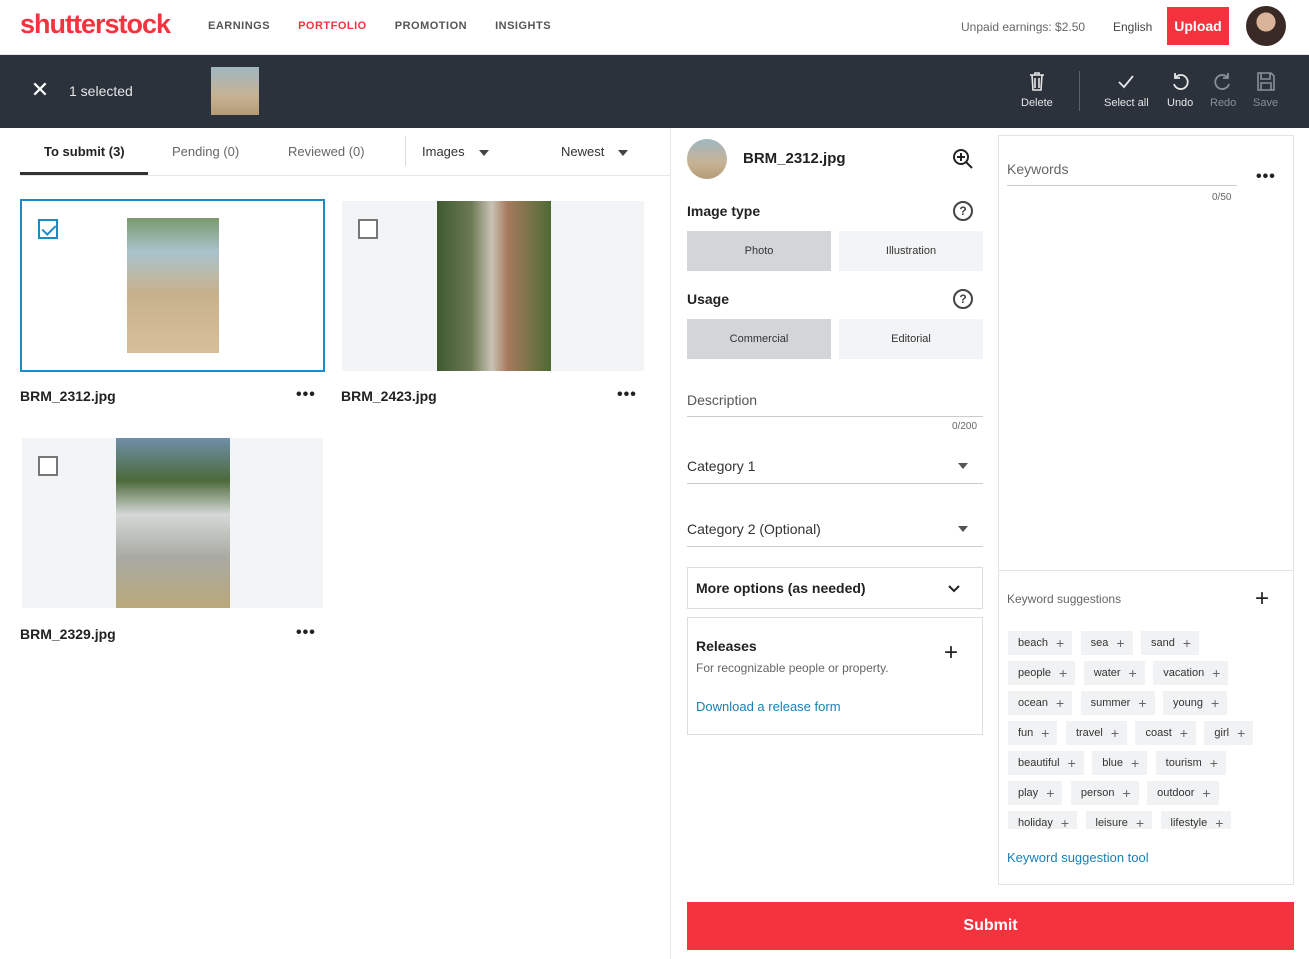 This screenshot has width=1309, height=959. What do you see at coordinates (84, 173) in the screenshot?
I see `active-tab-indicator` at bounding box center [84, 173].